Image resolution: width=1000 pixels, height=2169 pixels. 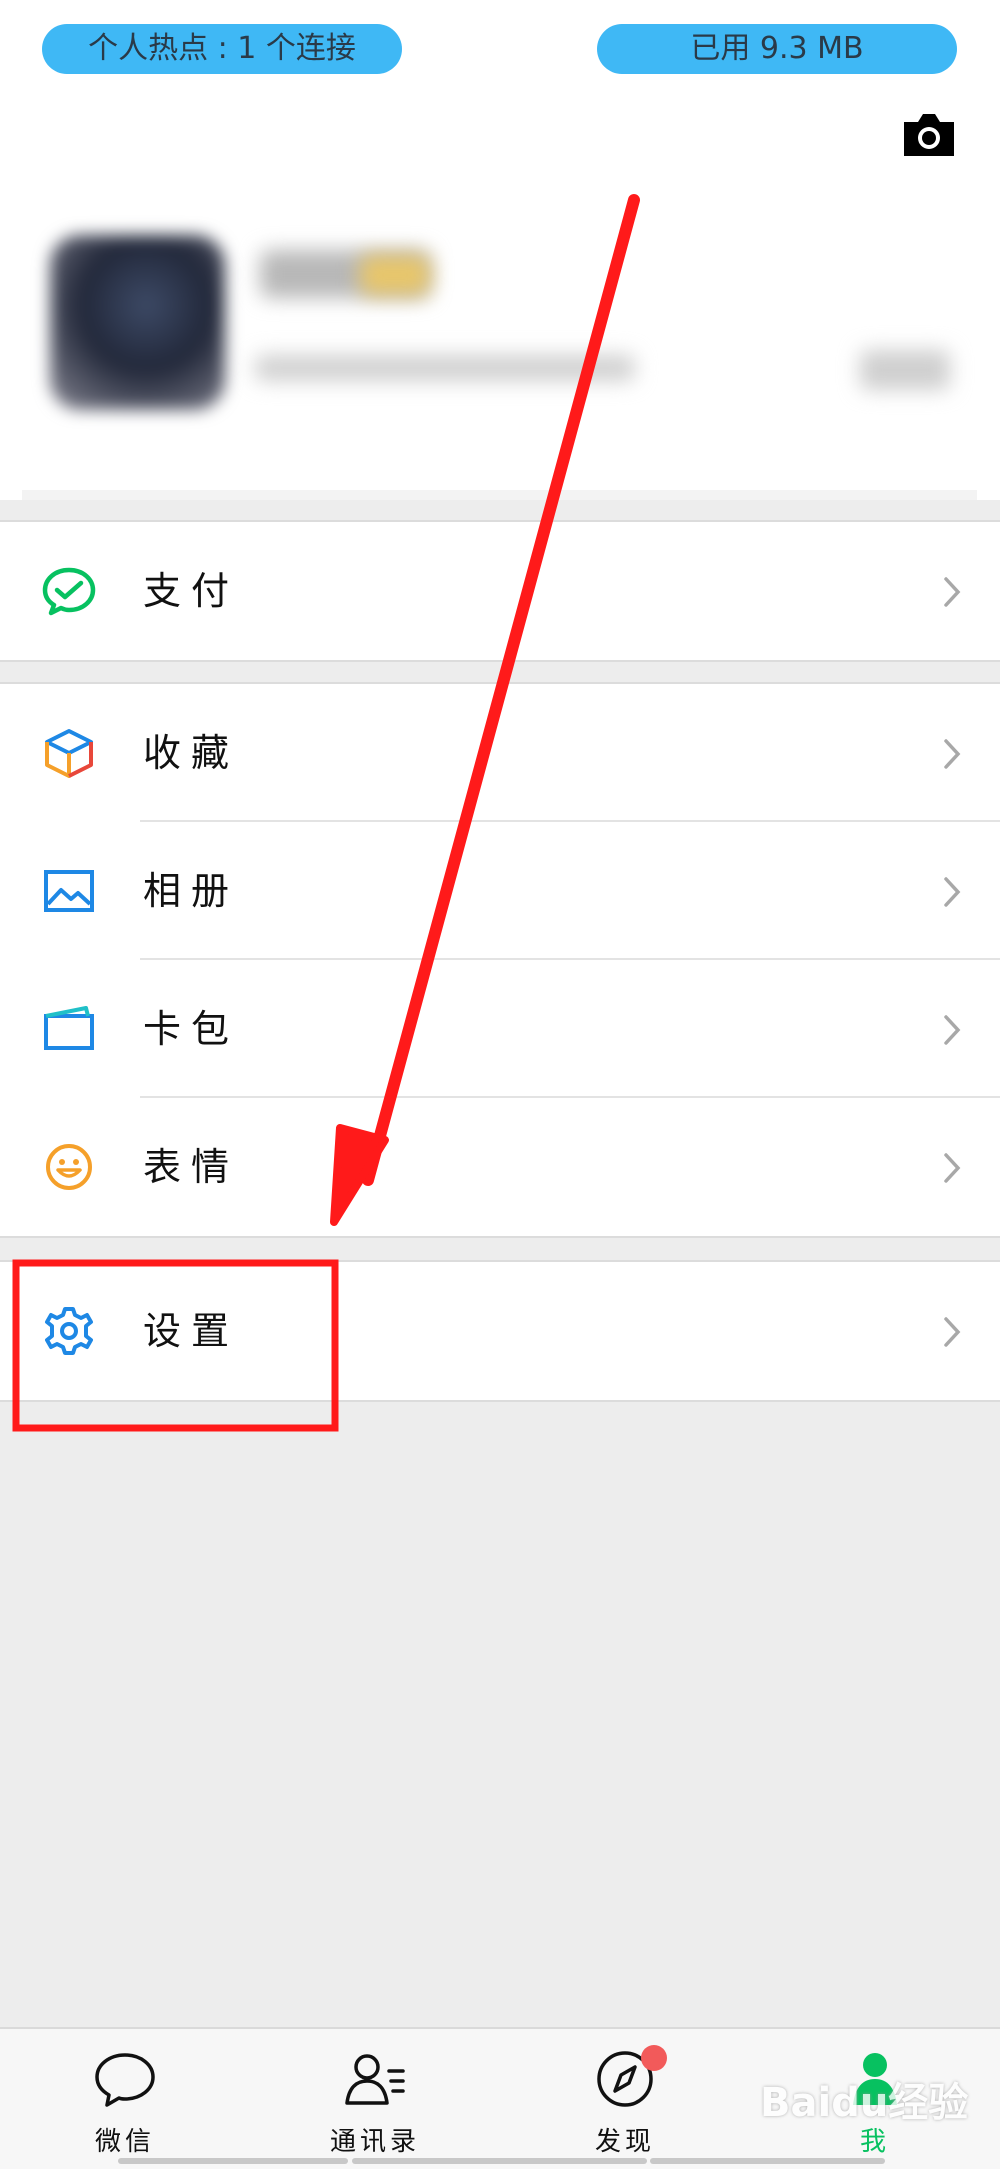 I want to click on chat-bubble-icon, so click(x=125, y=2080).